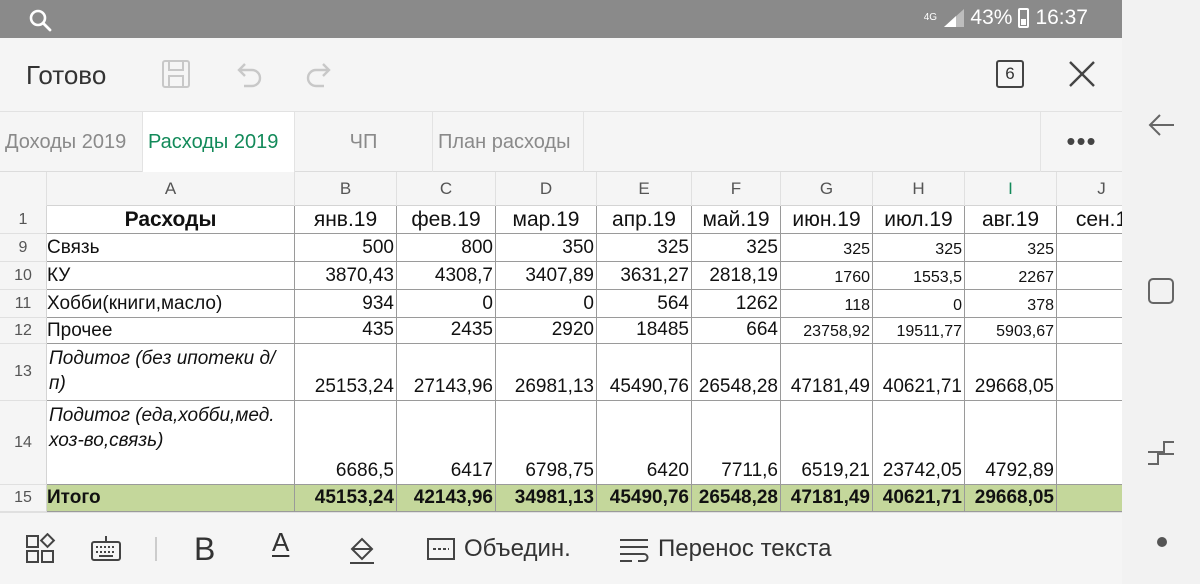 Image resolution: width=1200 pixels, height=584 pixels. I want to click on back-icon, so click(1161, 125).